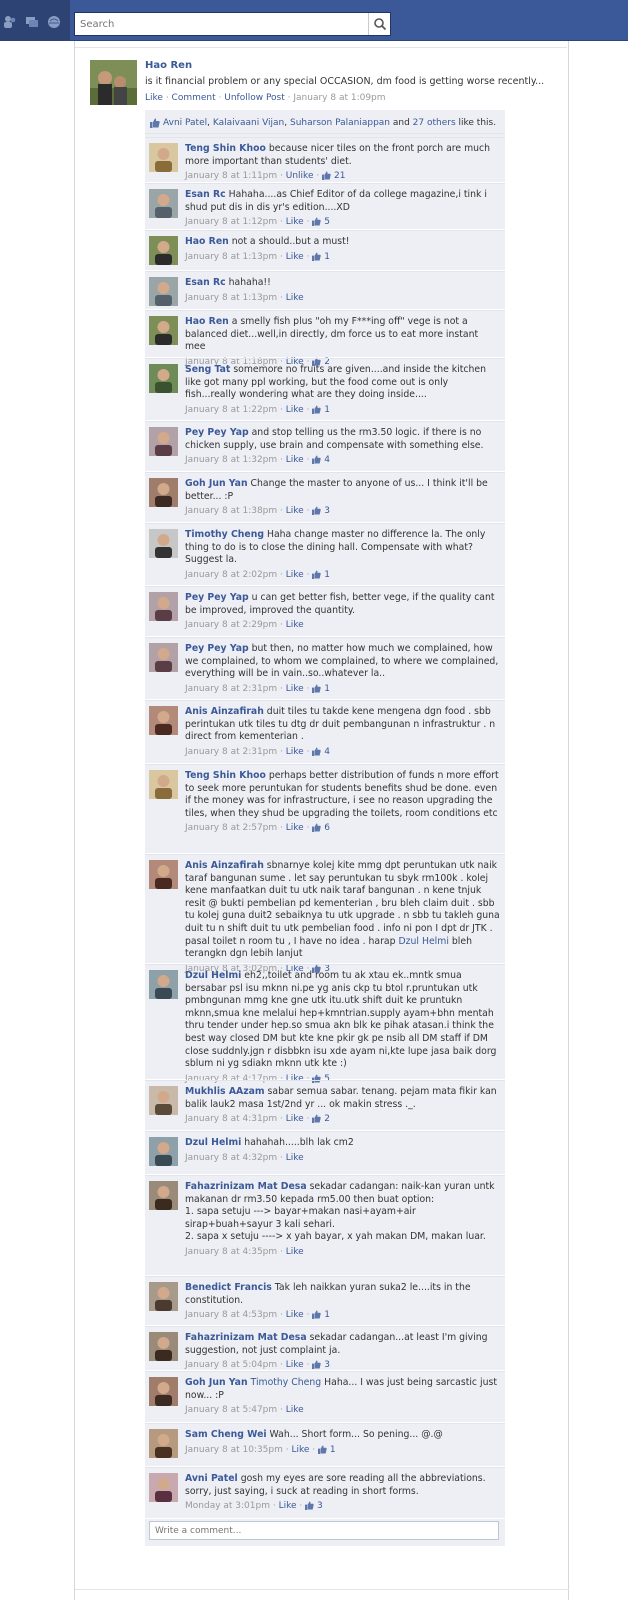 This screenshot has height=1600, width=628. Describe the element at coordinates (324, 1530) in the screenshot. I see `comment-input` at that location.